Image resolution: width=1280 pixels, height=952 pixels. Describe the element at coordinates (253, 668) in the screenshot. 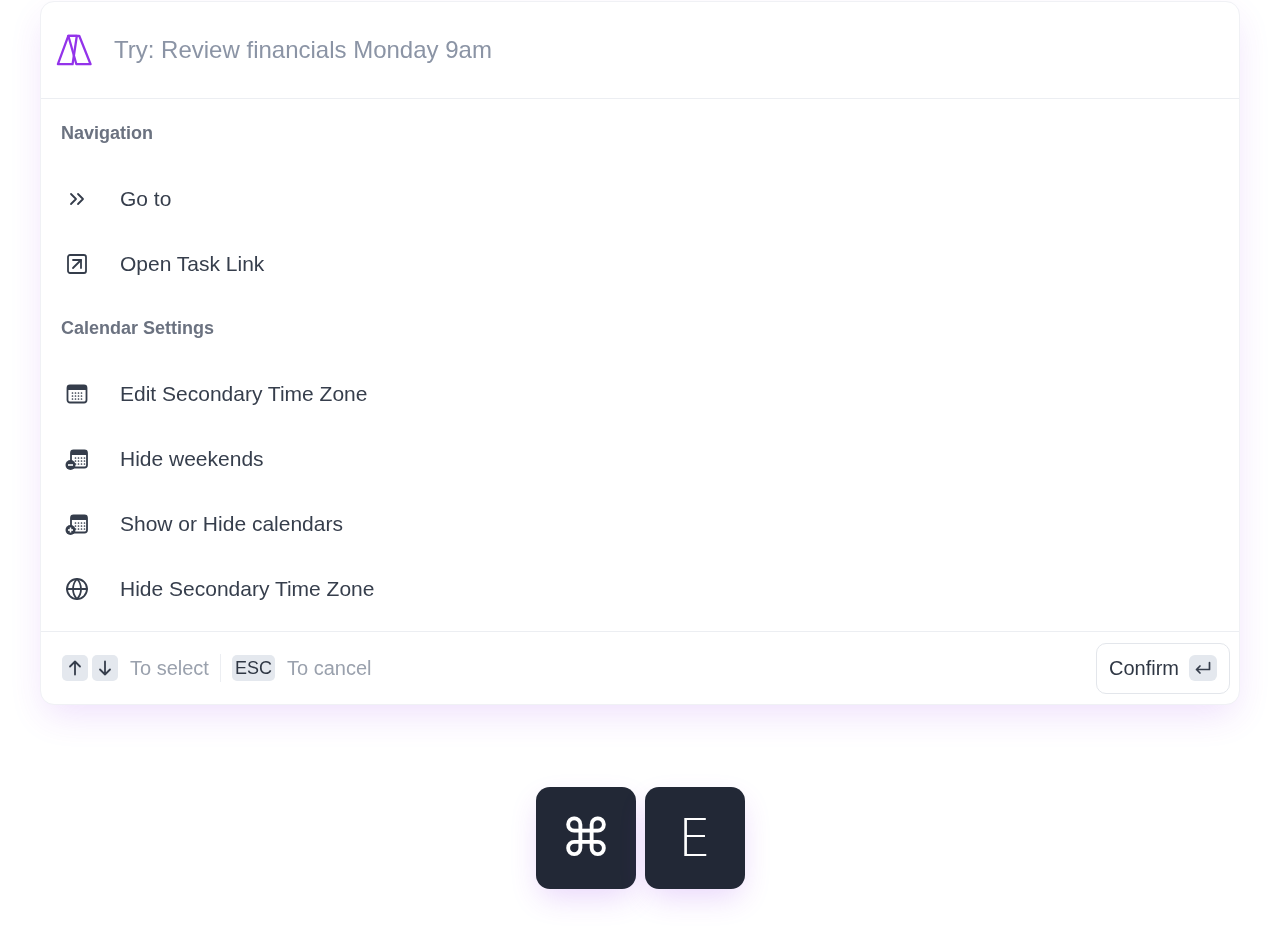

I see `key-cap: ESC` at that location.